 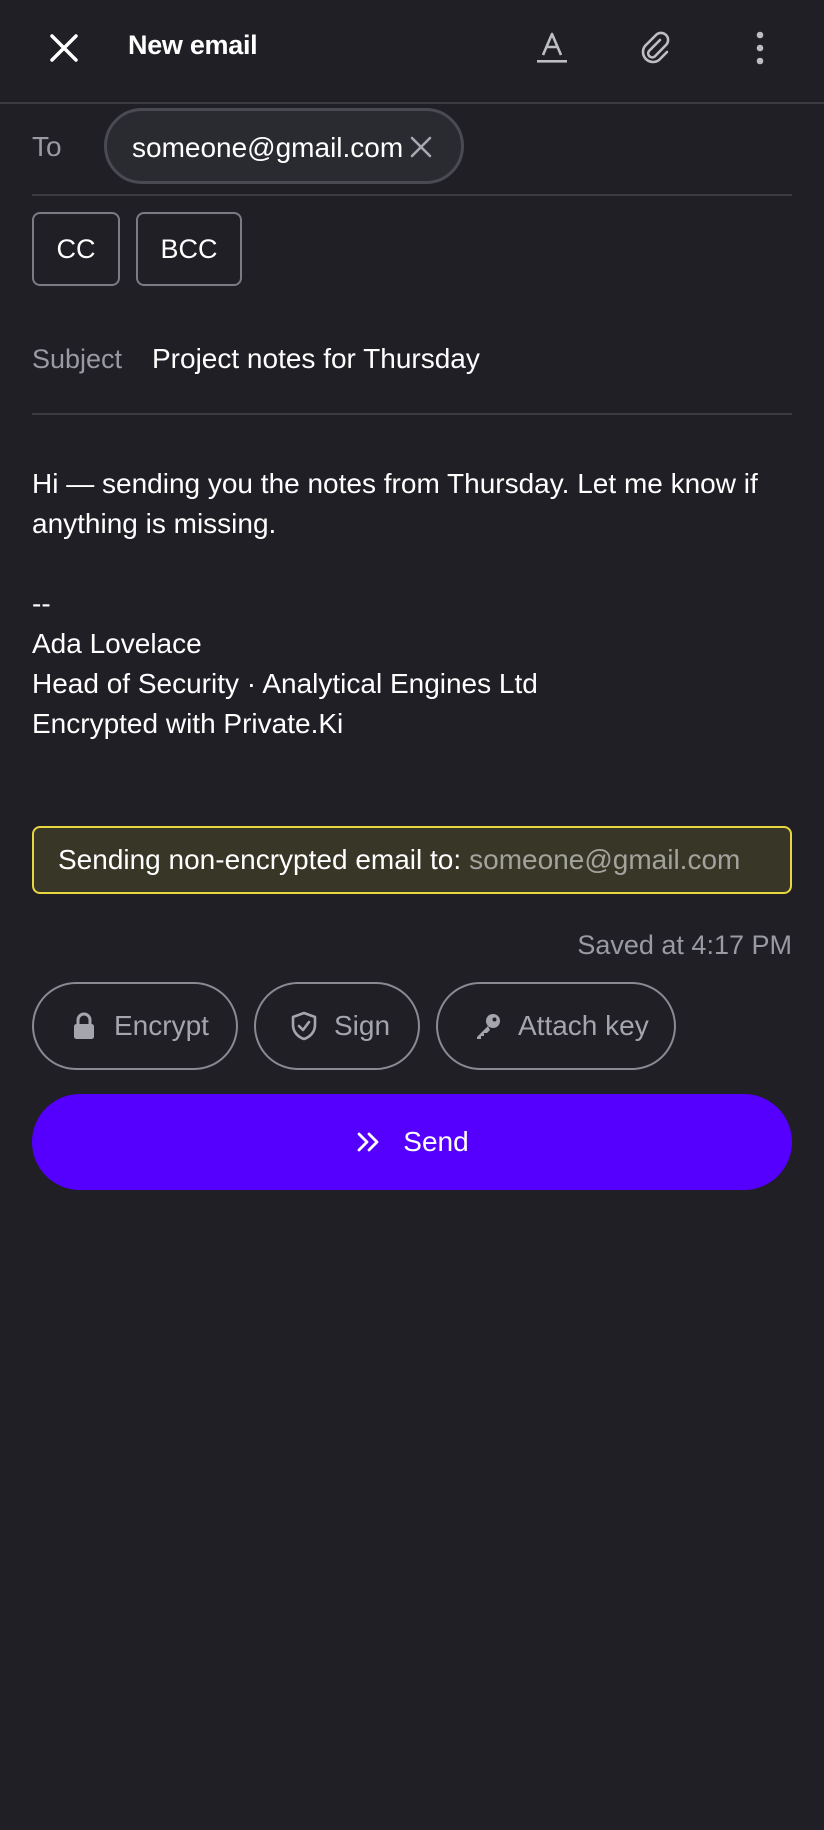 What do you see at coordinates (583, 1025) in the screenshot?
I see `attach-key-label: Attach key` at bounding box center [583, 1025].